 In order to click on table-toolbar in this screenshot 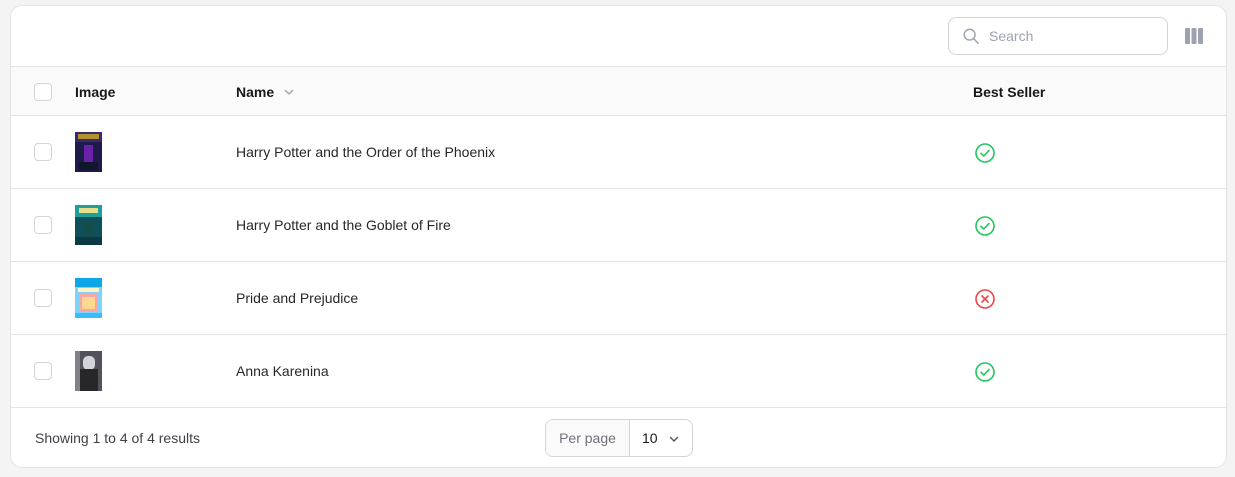, I will do `click(618, 36)`.